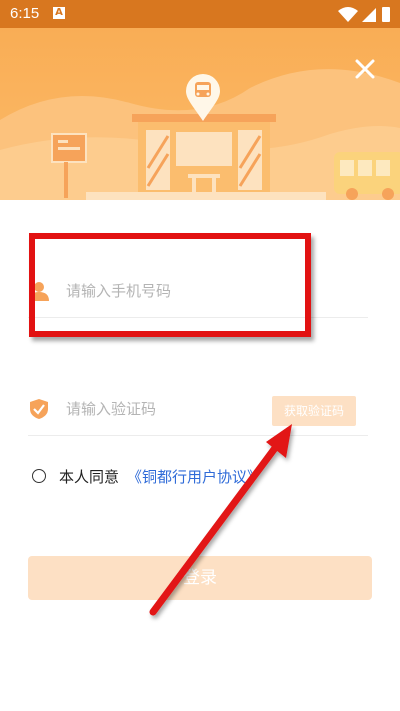 The width and height of the screenshot is (400, 711). Describe the element at coordinates (365, 69) in the screenshot. I see `close-icon` at that location.